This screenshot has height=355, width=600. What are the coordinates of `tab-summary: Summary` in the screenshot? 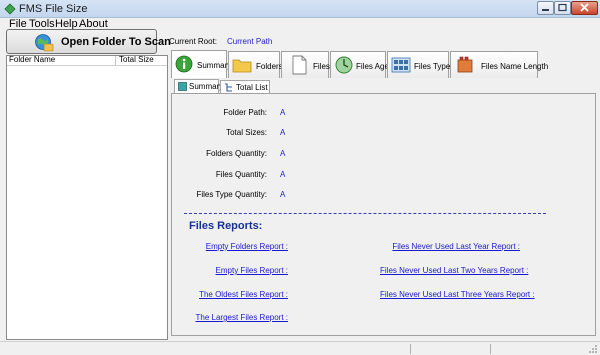 It's located at (201, 64).